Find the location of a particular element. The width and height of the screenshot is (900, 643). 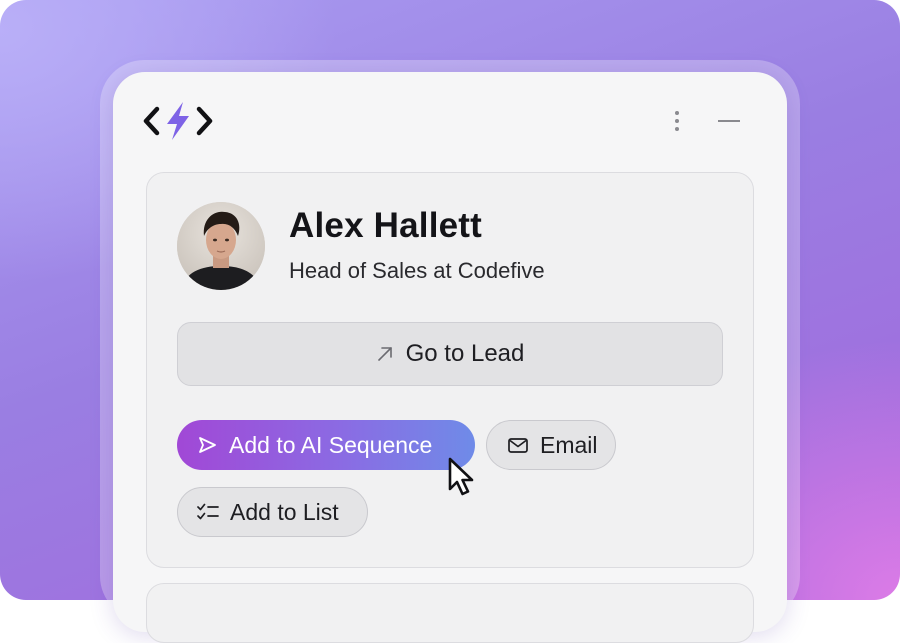

add-to-ai-sequence-button: Add to AI Sequence is located at coordinates (326, 445).